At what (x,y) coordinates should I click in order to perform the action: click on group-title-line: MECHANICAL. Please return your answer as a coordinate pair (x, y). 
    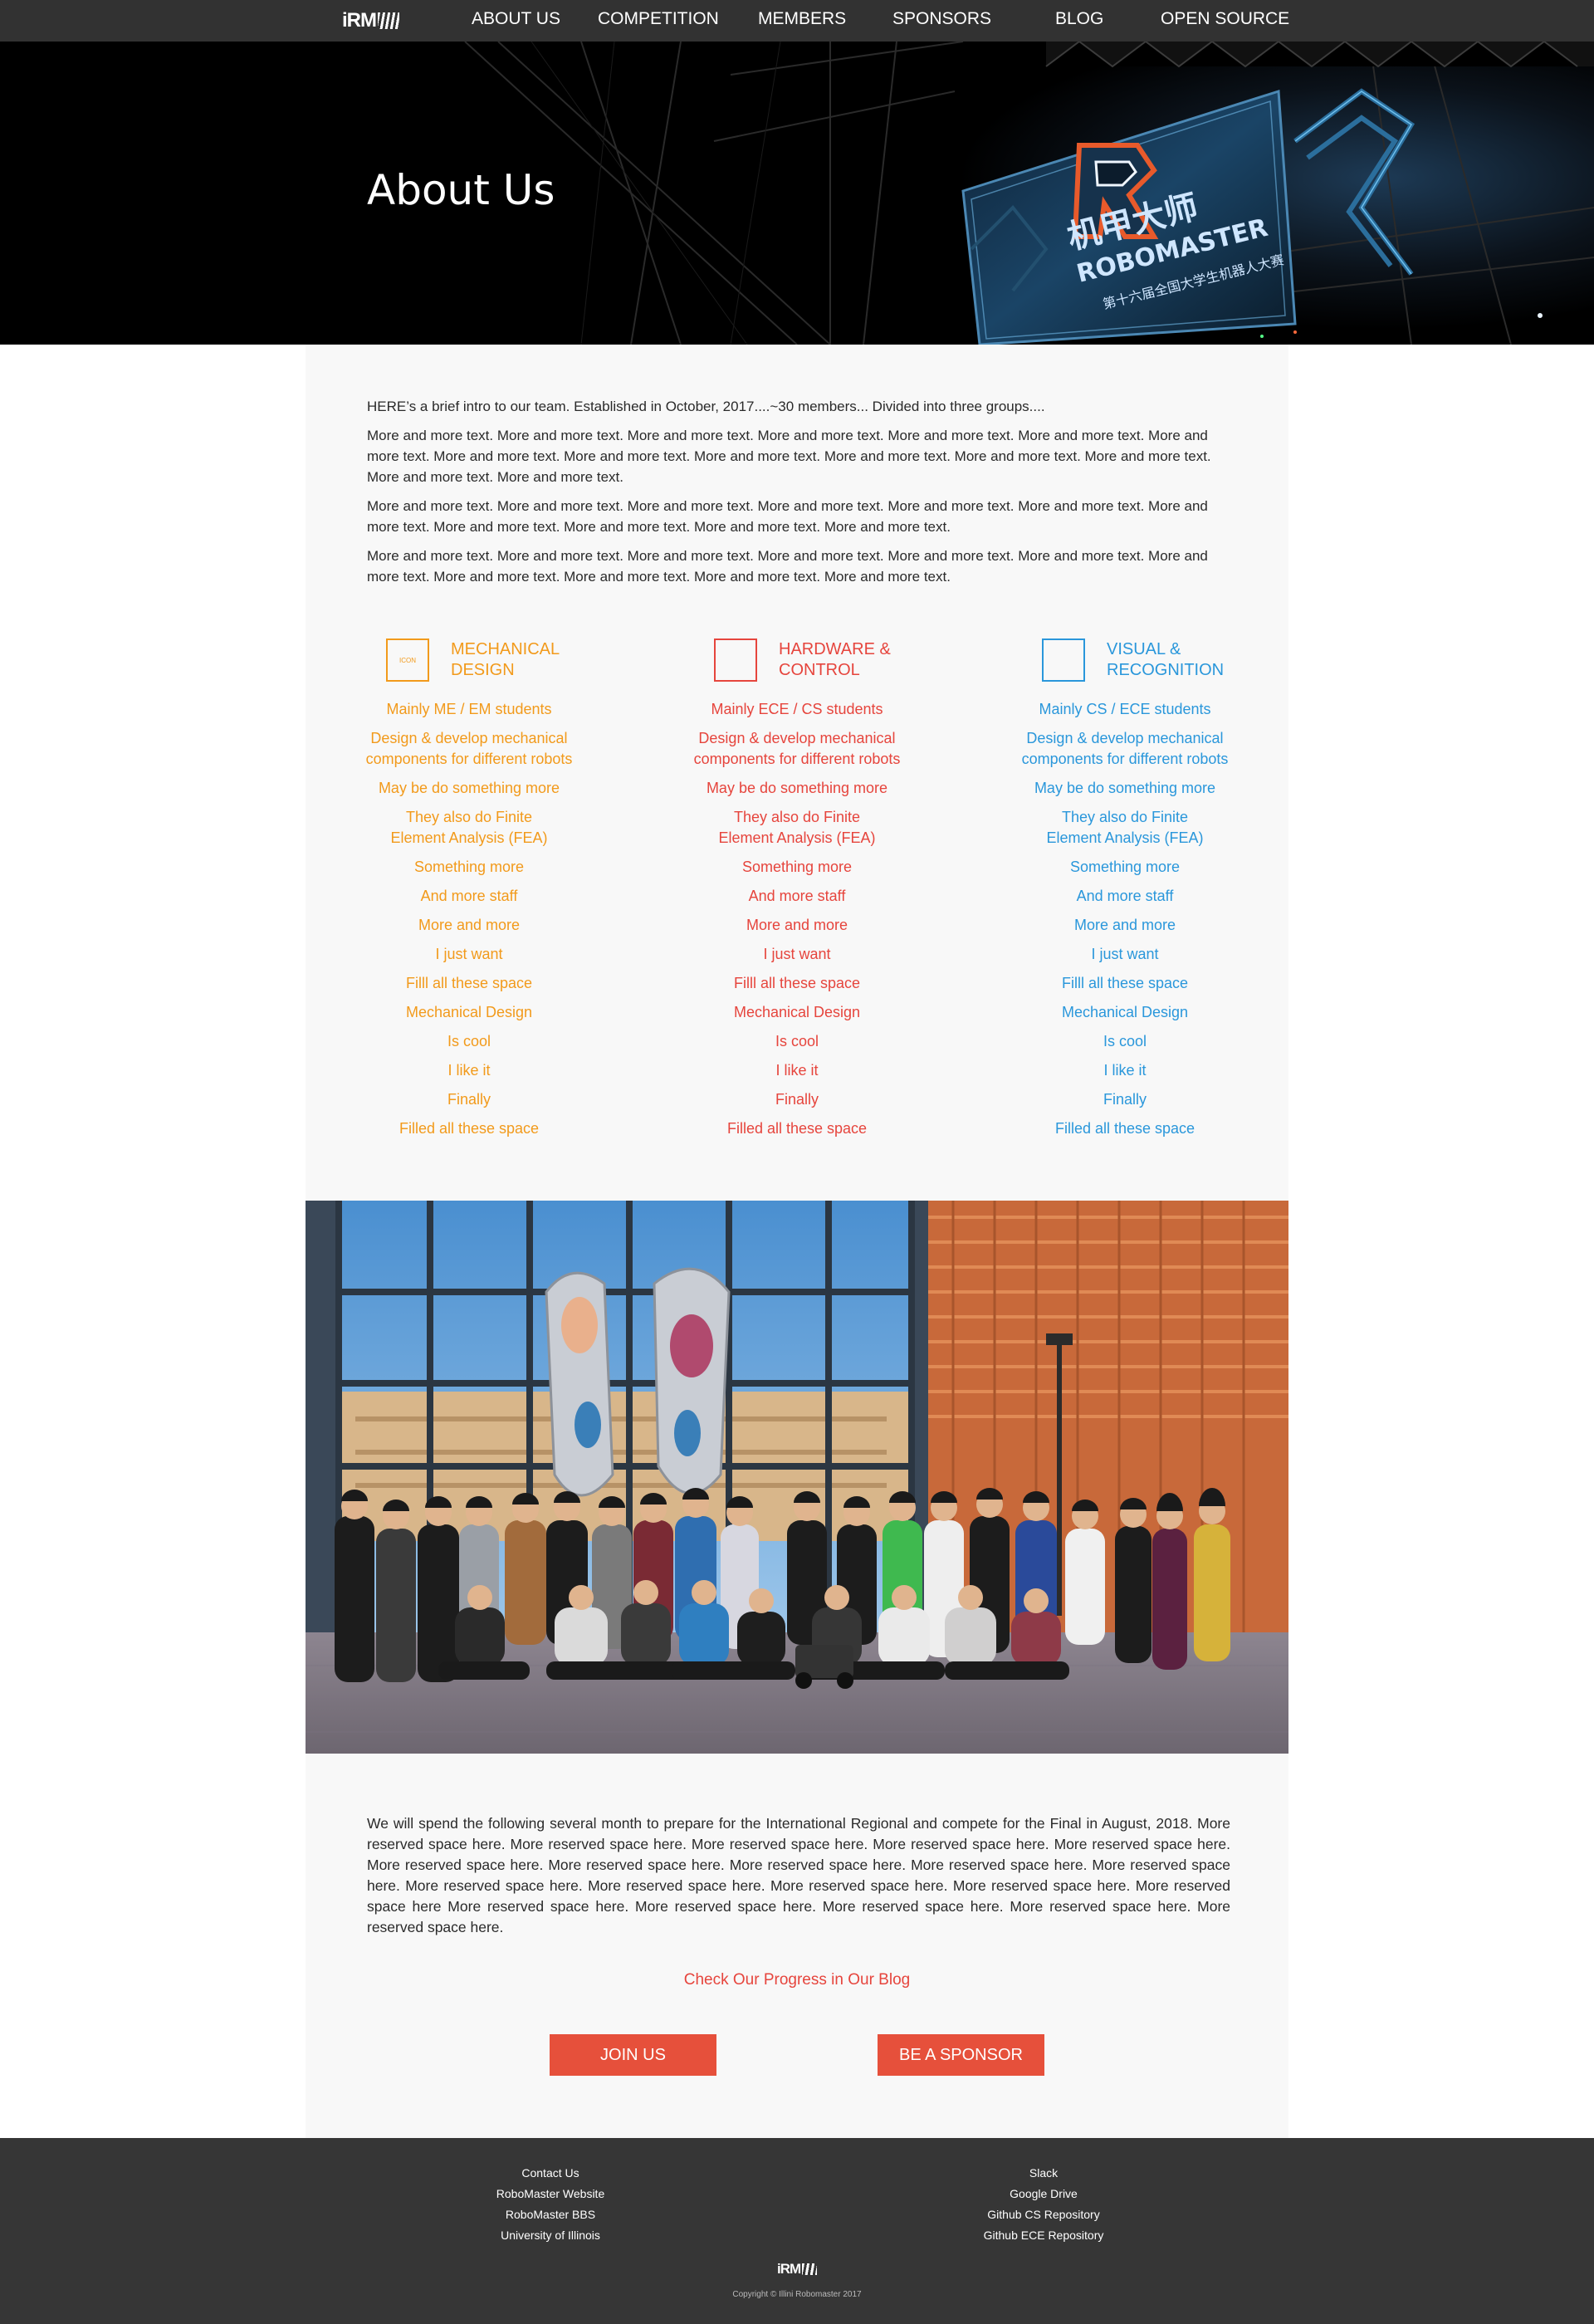
    Looking at the image, I should click on (505, 649).